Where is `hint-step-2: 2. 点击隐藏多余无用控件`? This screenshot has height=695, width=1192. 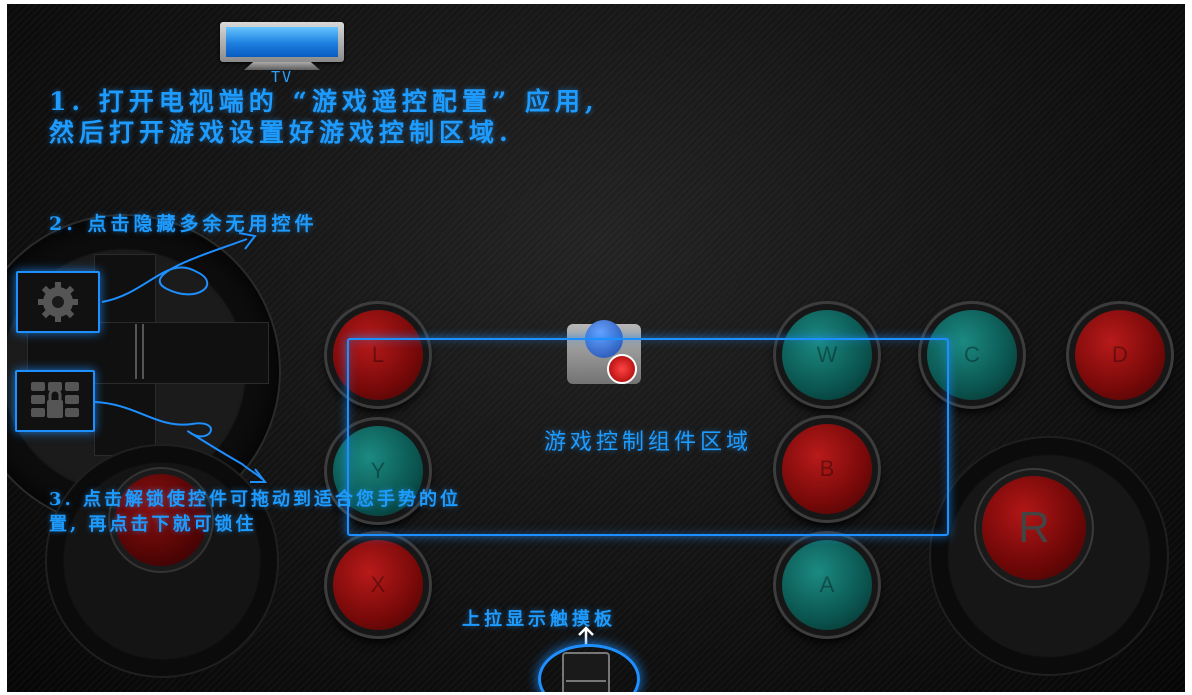
hint-step-2: 2. 点击隐藏多余无用控件 is located at coordinates (183, 224).